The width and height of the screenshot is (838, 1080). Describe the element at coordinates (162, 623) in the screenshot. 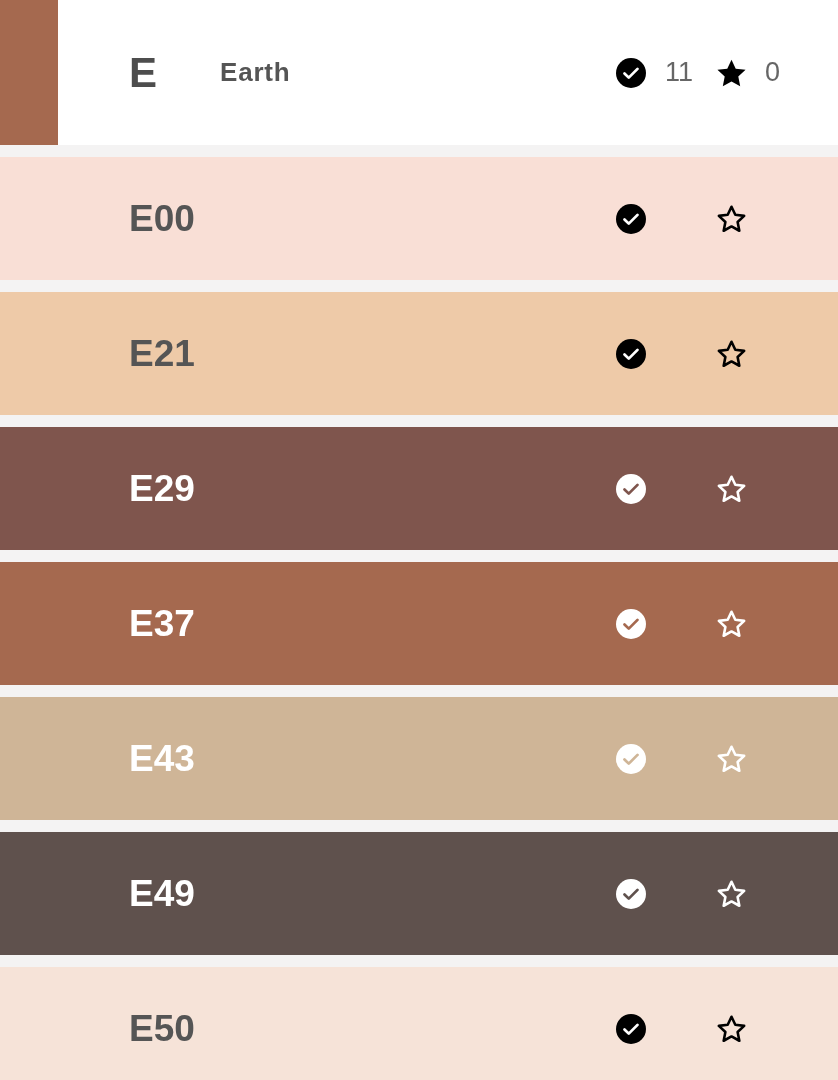

I see `color-code: E37` at that location.